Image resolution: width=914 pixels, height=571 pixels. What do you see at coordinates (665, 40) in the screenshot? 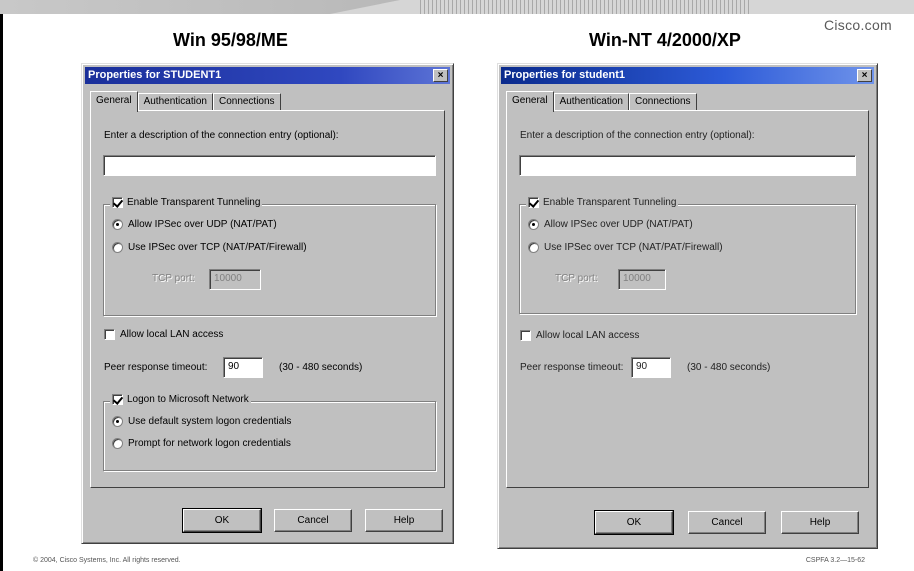
I see `heading-winnt: Win-NT 4/2000/XP` at bounding box center [665, 40].